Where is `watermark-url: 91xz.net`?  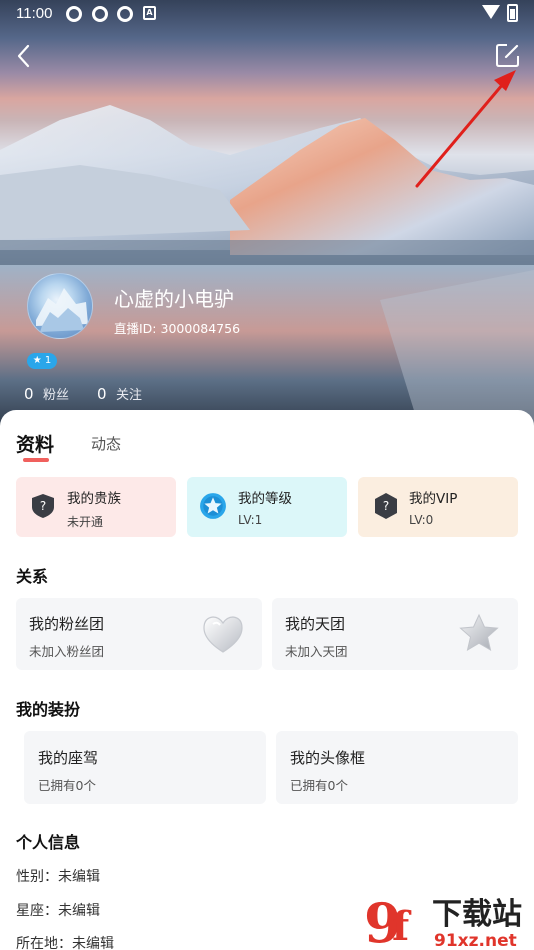 watermark-url: 91xz.net is located at coordinates (475, 940).